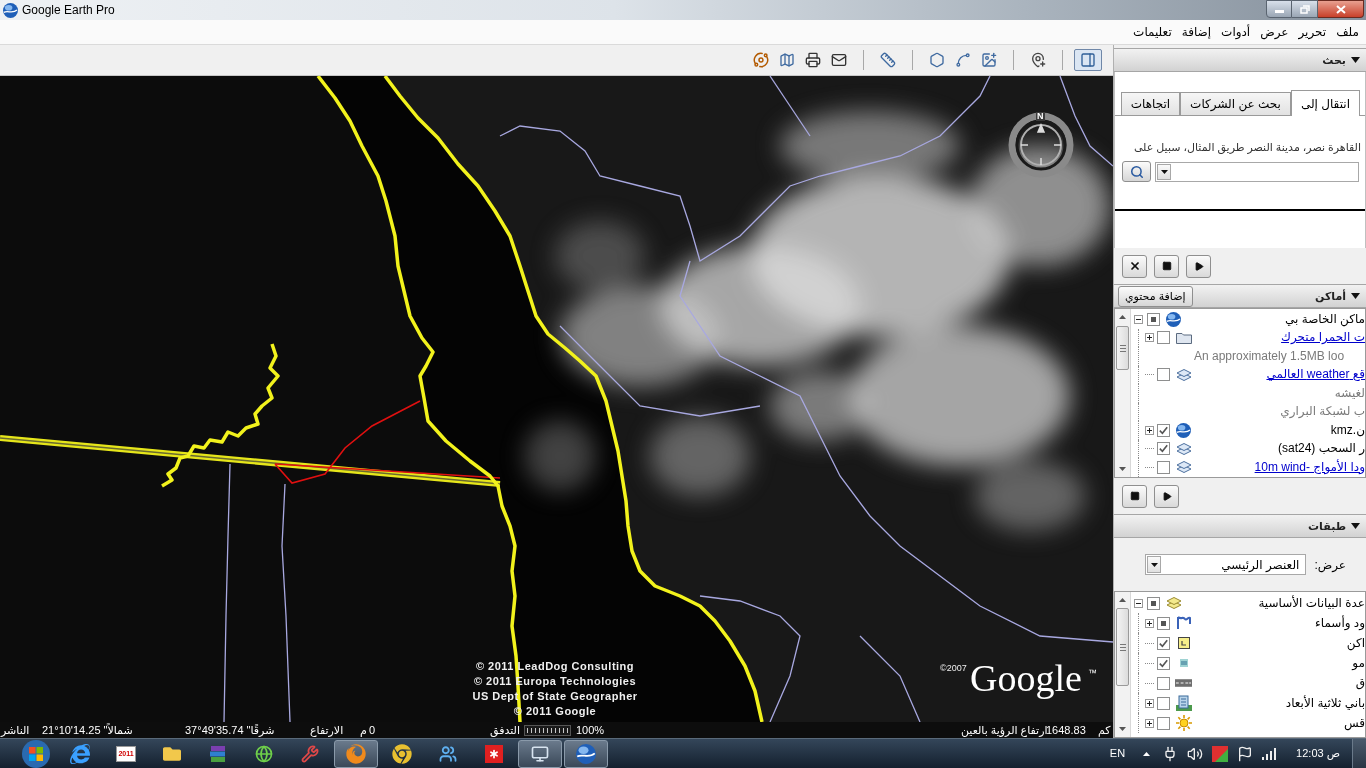 This screenshot has height=768, width=1366. Describe the element at coordinates (1257, 171) in the screenshot. I see `search-field` at that location.